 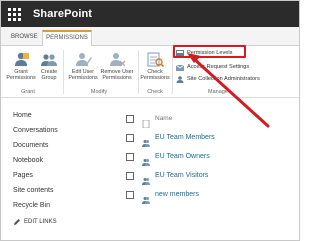 I want to click on nav-item-notebook: Notebook, so click(x=35, y=163).